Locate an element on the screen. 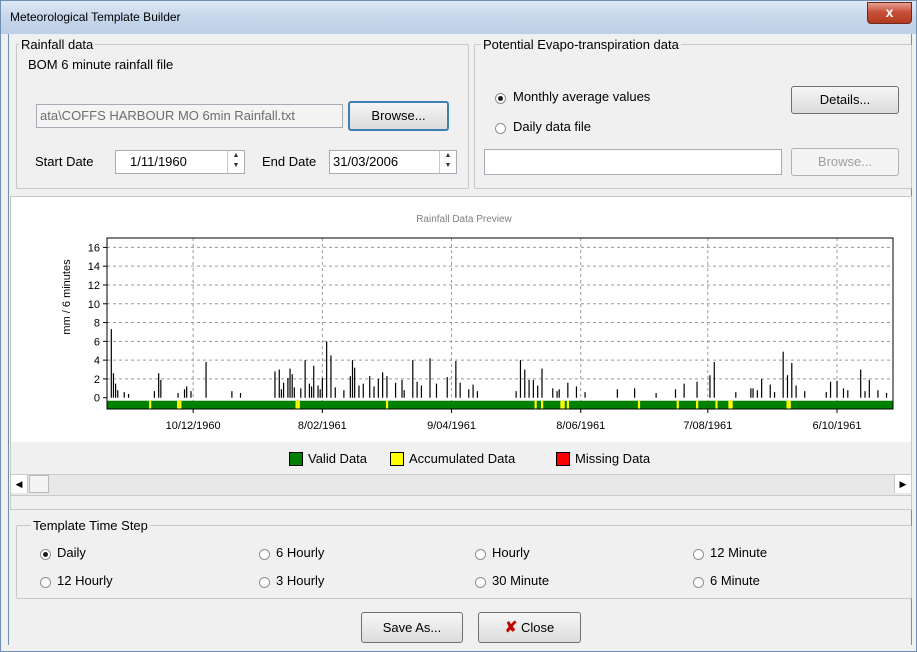 This screenshot has width=917, height=652. x-tick-label: 7/08/1961 is located at coordinates (707, 426).